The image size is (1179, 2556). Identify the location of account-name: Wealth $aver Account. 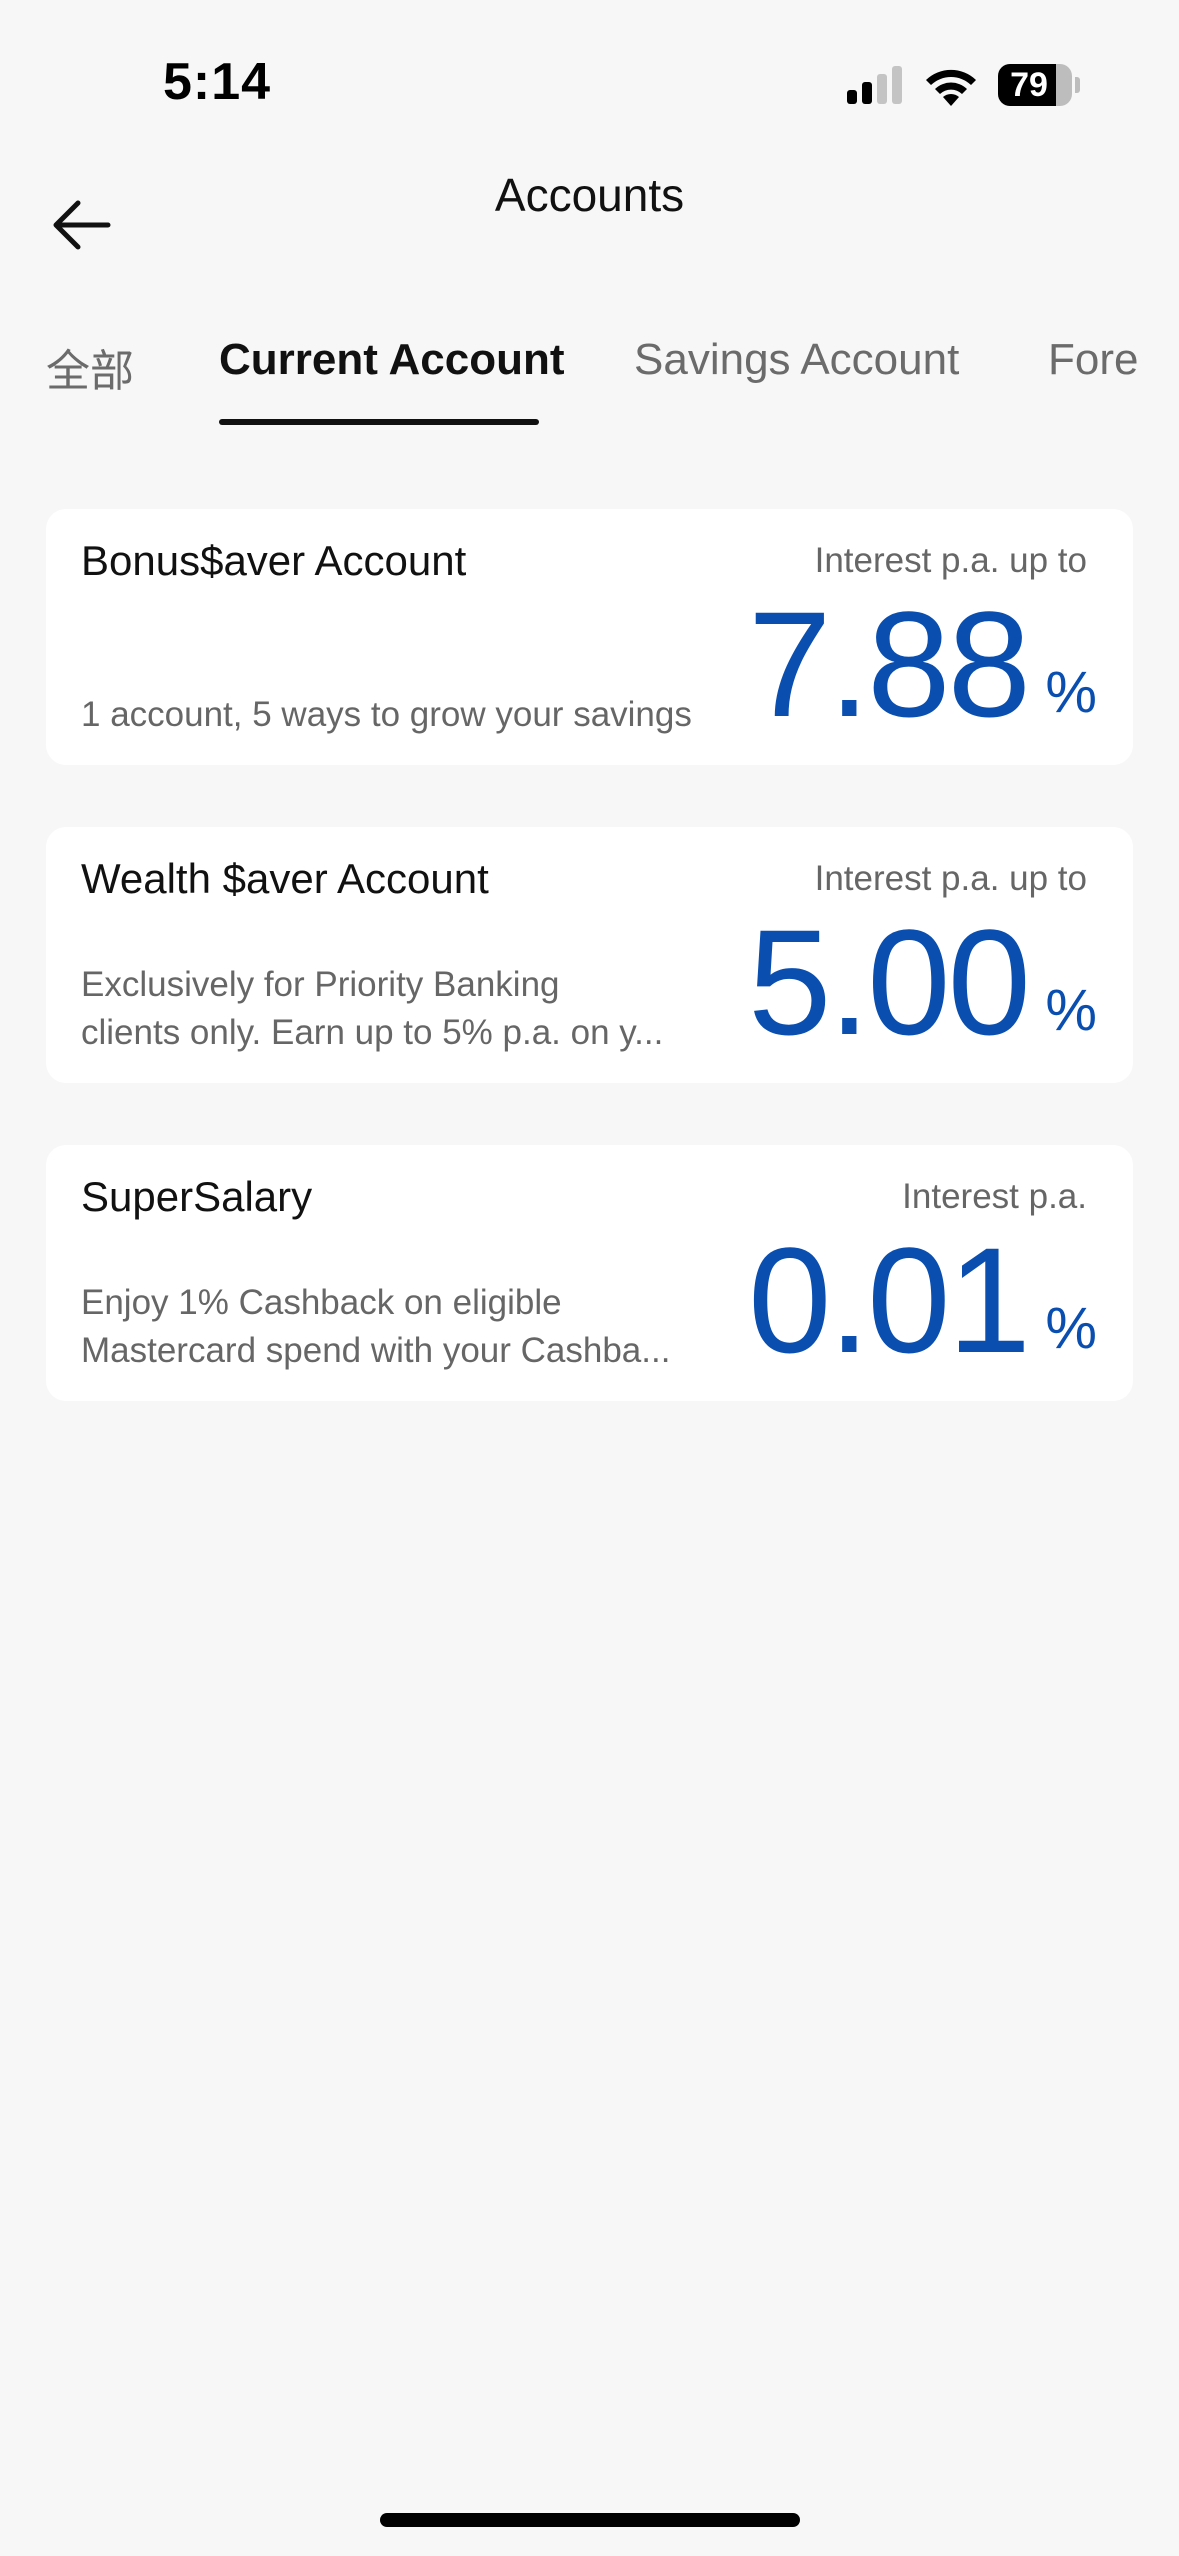
(285, 878).